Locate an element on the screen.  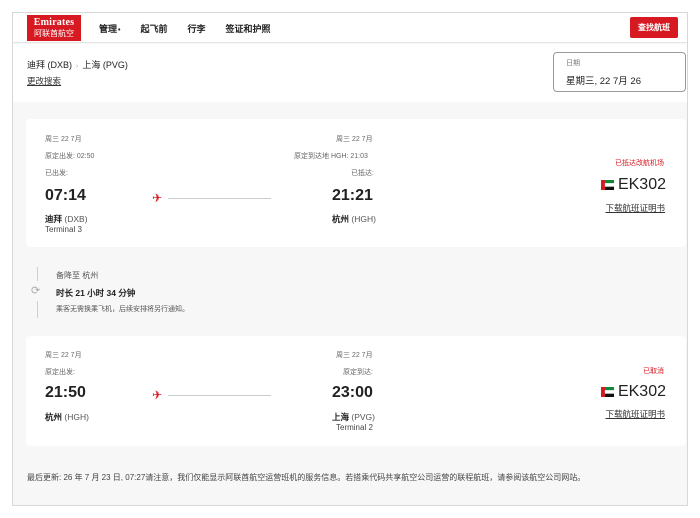
nav-item-before-you-fly: 起飞前 is located at coordinates (153, 28).